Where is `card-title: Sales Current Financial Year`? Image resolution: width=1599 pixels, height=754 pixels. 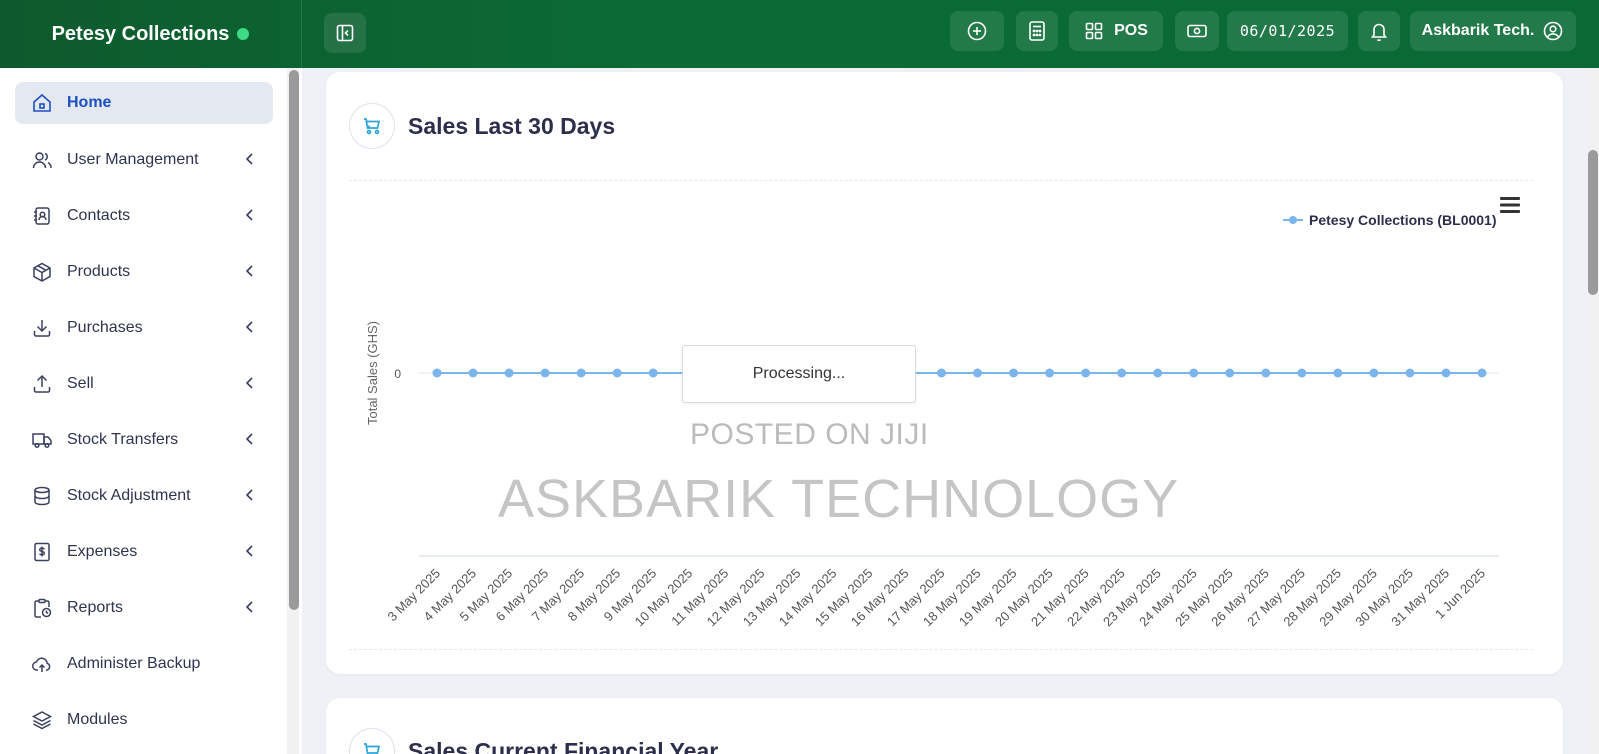
card-title: Sales Current Financial Year is located at coordinates (563, 746).